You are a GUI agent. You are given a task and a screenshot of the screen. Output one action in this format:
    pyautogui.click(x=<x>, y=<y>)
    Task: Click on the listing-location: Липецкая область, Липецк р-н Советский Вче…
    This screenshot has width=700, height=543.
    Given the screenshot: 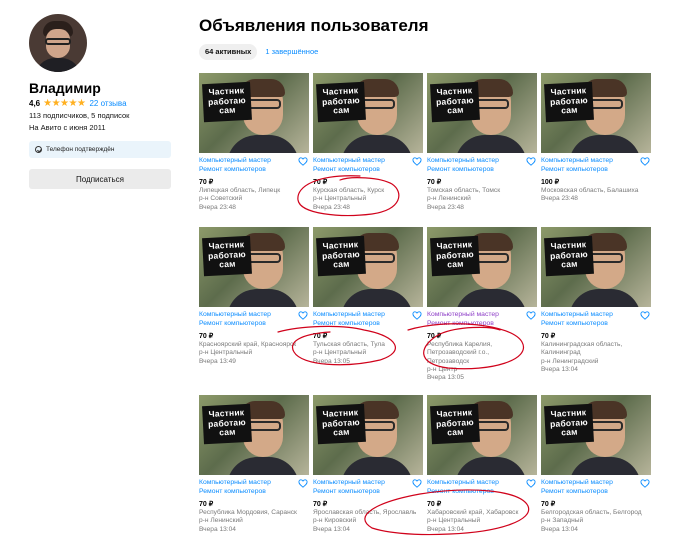 What is the action you would take?
    pyautogui.click(x=252, y=199)
    